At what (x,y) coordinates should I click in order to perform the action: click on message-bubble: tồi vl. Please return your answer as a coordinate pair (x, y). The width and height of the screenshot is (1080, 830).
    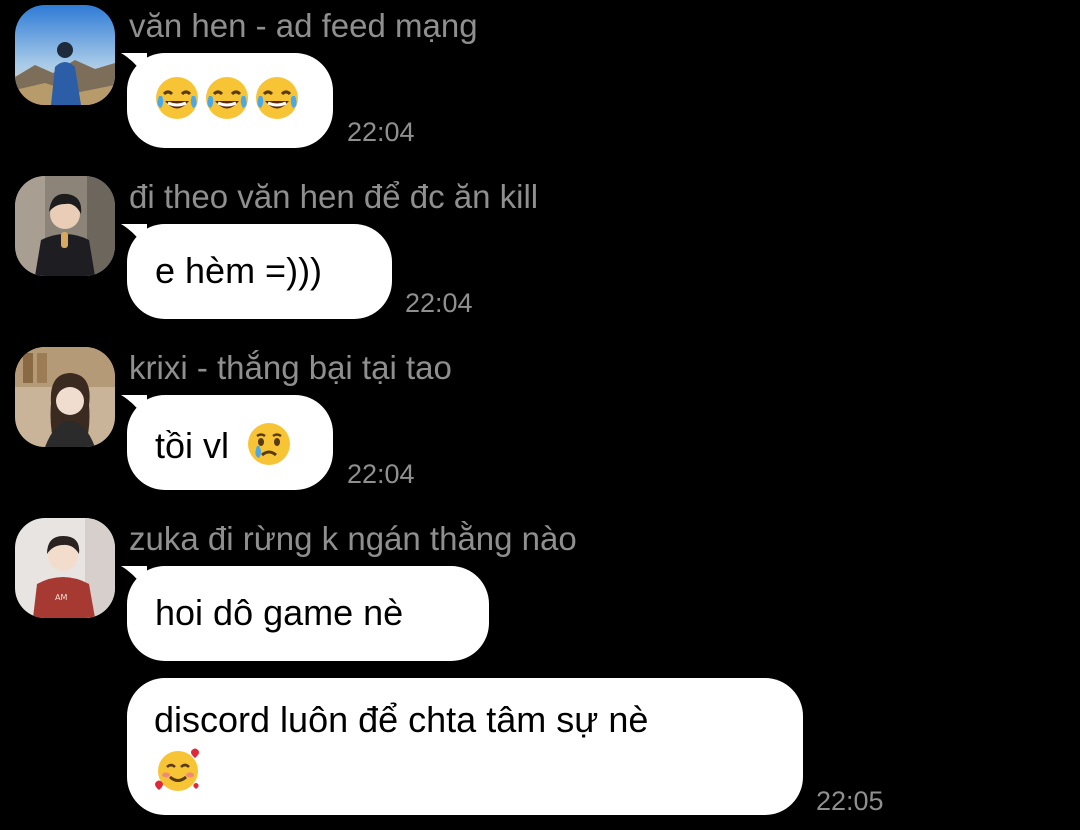
    Looking at the image, I should click on (227, 442).